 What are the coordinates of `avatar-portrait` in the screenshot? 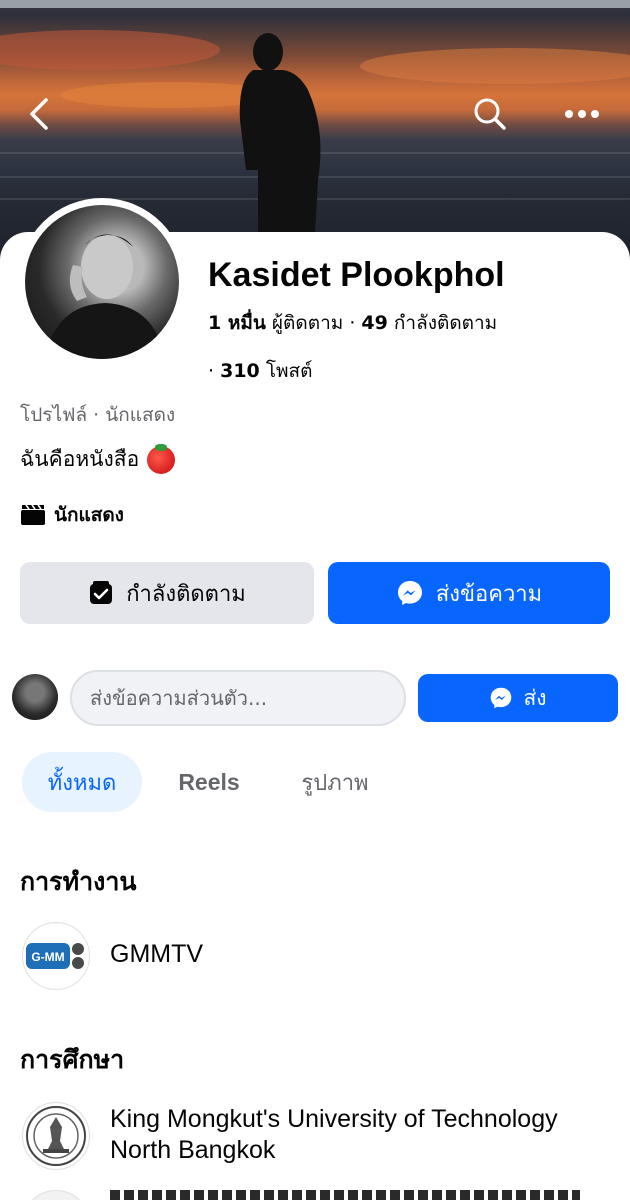 It's located at (105, 296).